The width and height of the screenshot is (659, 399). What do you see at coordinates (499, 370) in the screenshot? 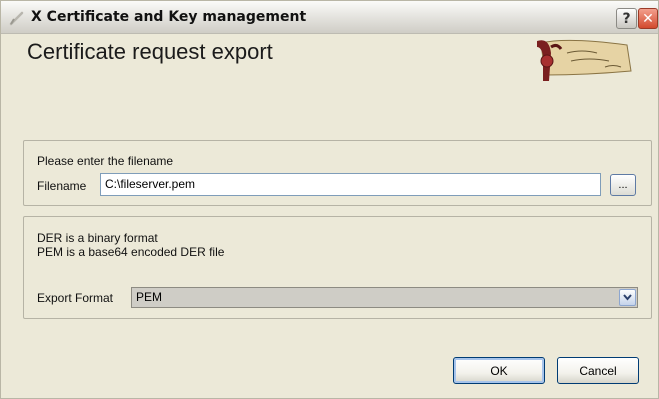
I see `ok-button: OK` at bounding box center [499, 370].